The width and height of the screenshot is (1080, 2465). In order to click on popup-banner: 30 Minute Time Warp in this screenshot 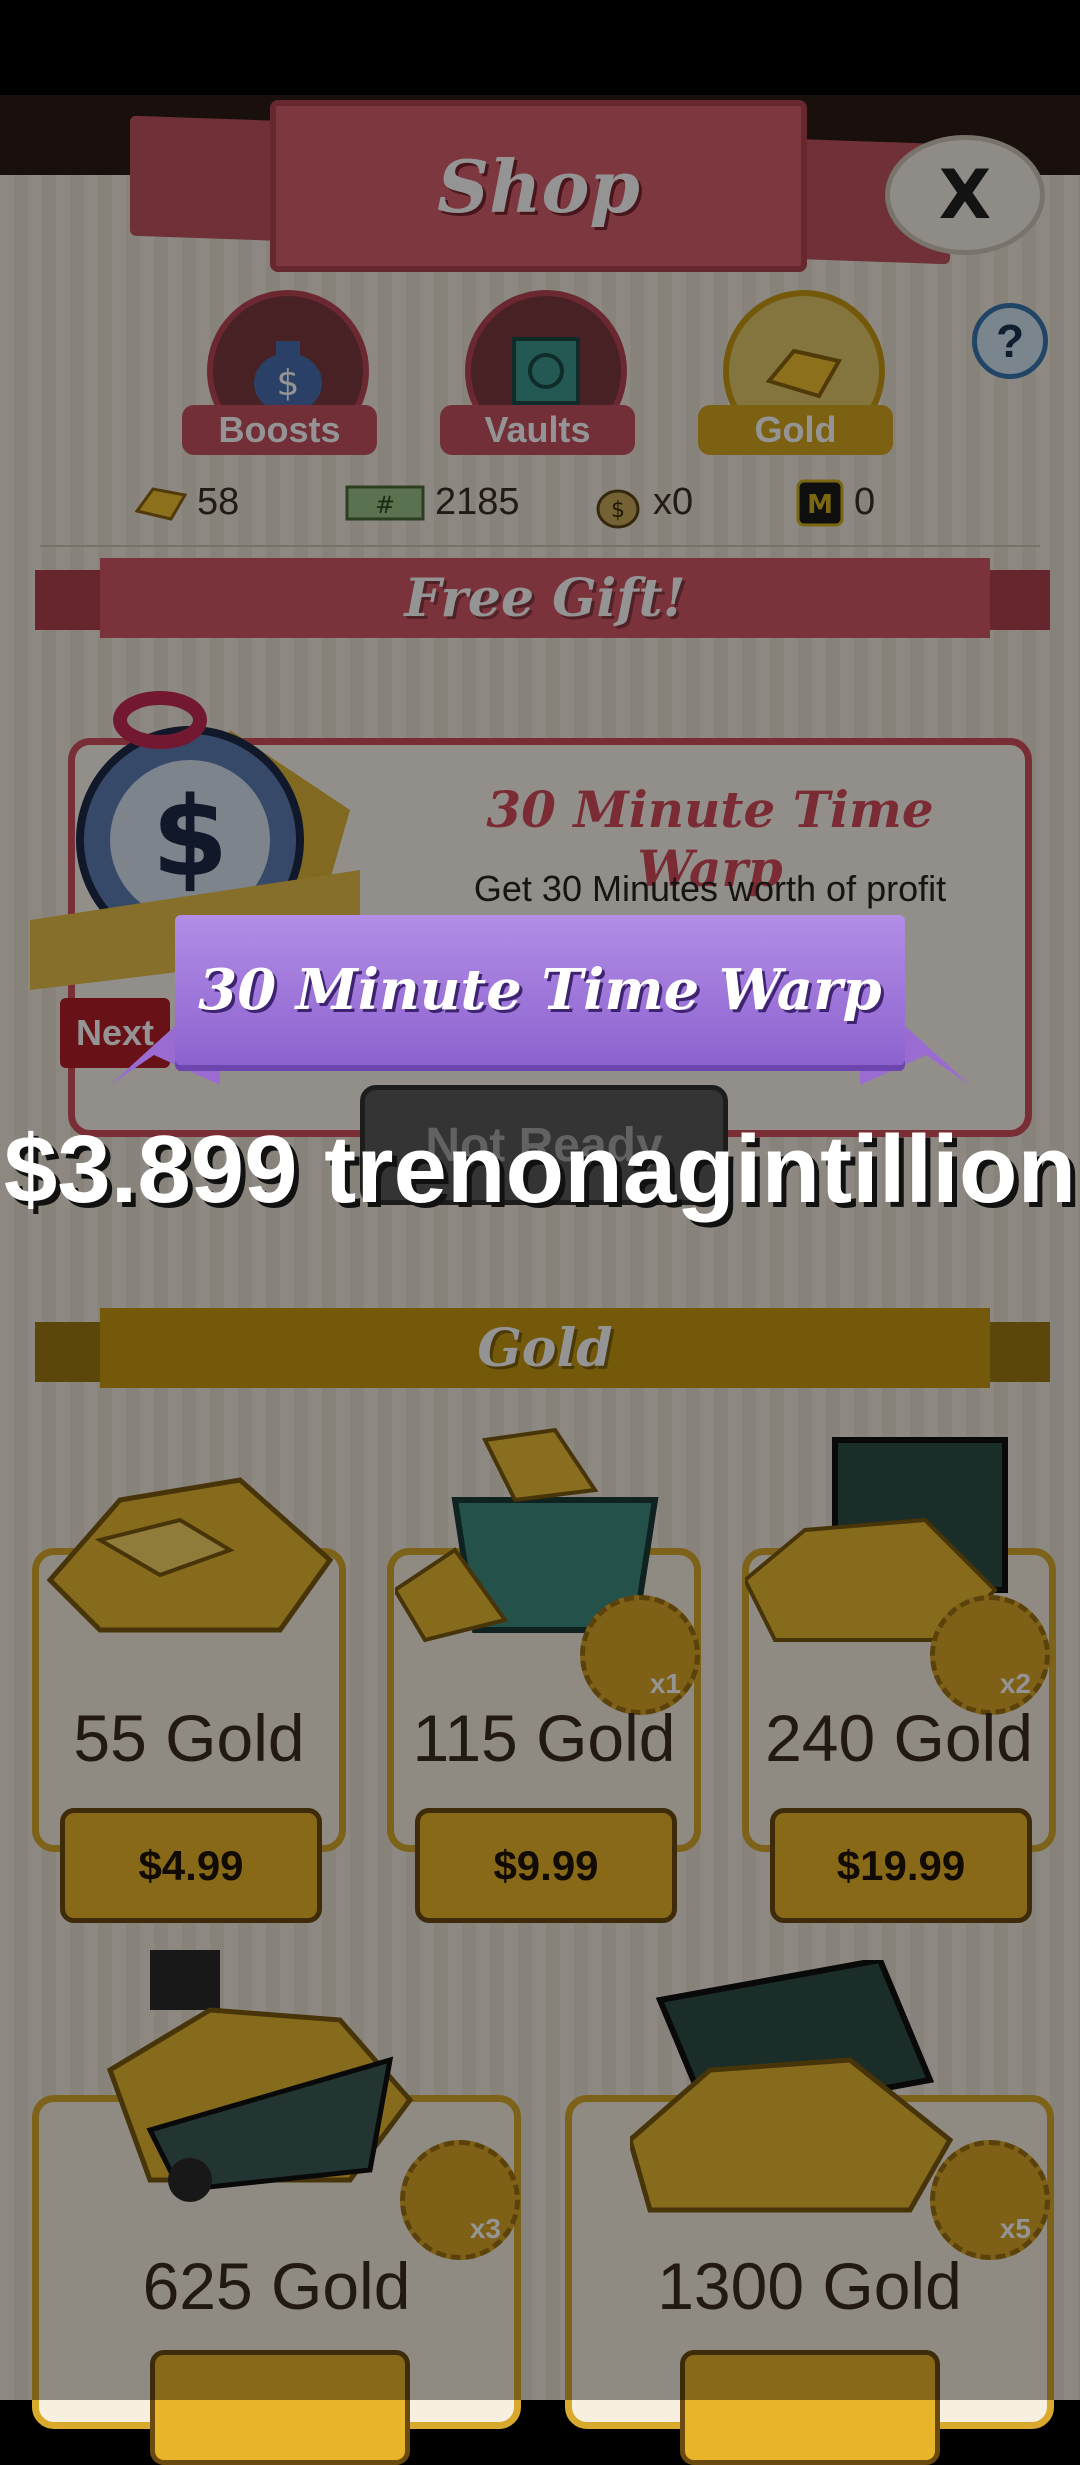, I will do `click(540, 990)`.